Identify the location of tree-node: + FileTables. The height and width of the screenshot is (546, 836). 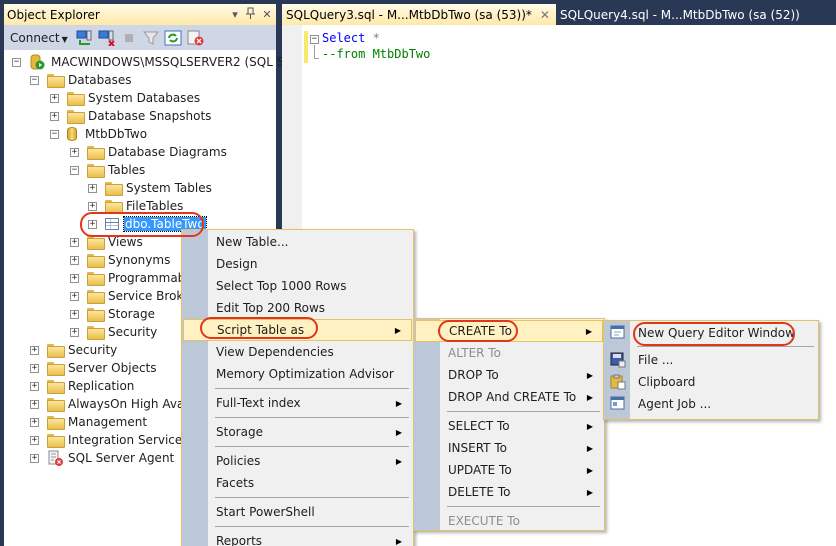
(135, 206).